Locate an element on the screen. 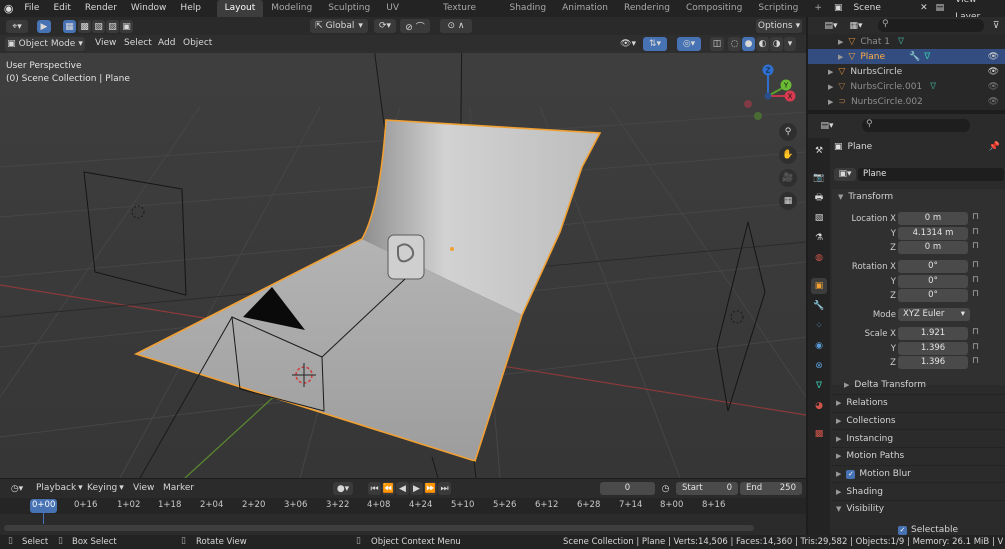 Image resolution: width=1005 pixels, height=549 pixels. add-workspace-button: + is located at coordinates (818, 8).